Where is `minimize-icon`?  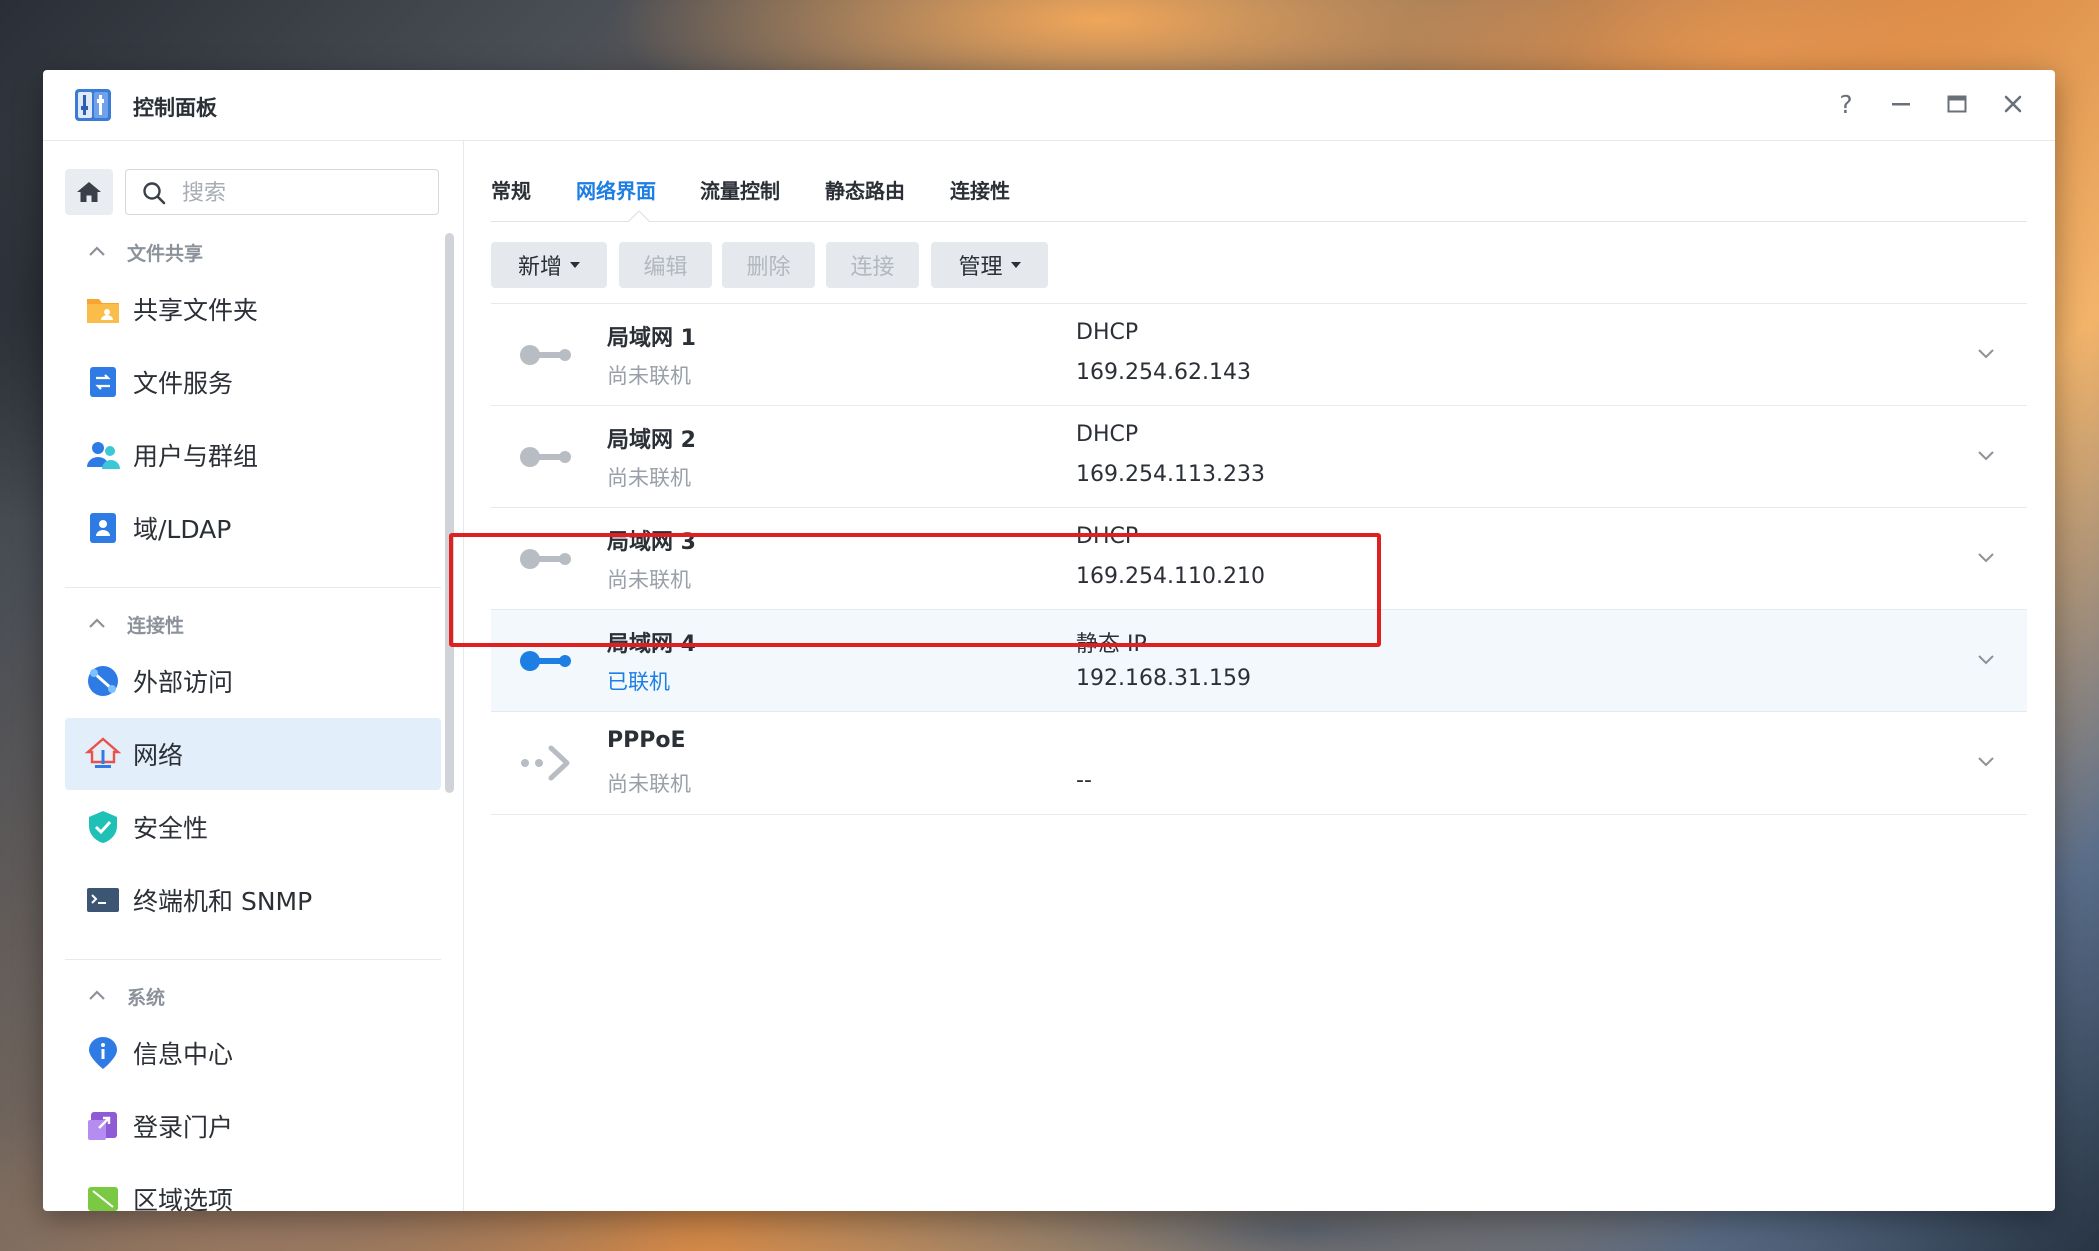 minimize-icon is located at coordinates (1901, 104).